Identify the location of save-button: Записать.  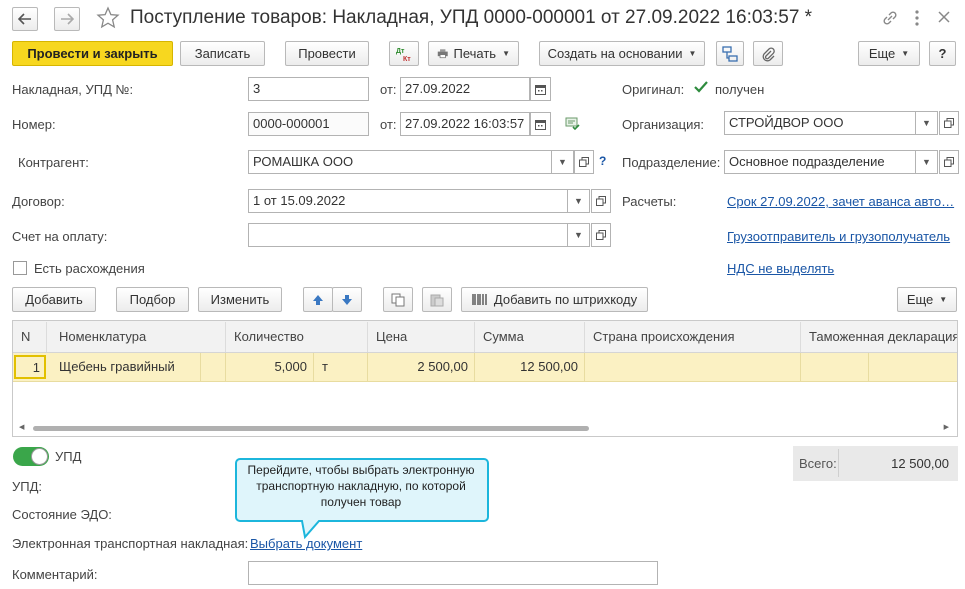
(222, 53).